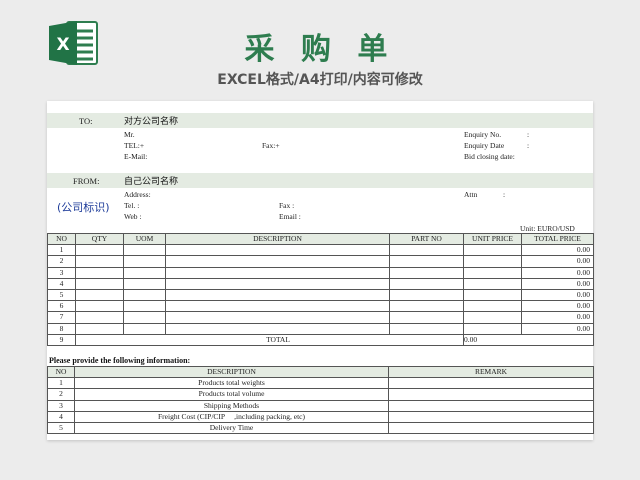 The height and width of the screenshot is (480, 640). Describe the element at coordinates (320, 405) in the screenshot. I see `table-row: 3 Shipping Methods` at that location.